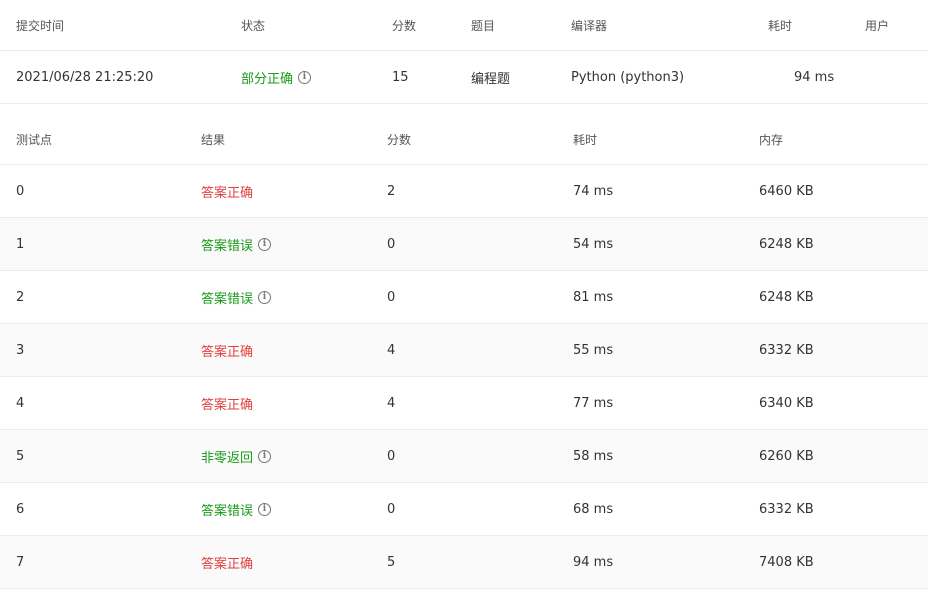 This screenshot has width=938, height=589. Describe the element at coordinates (391, 191) in the screenshot. I see `test-score: 2` at that location.